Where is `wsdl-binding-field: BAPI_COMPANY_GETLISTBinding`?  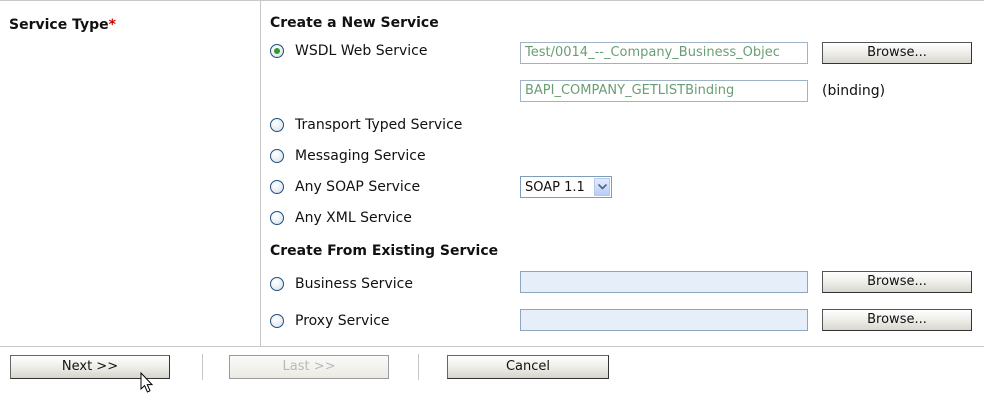 wsdl-binding-field: BAPI_COMPANY_GETLISTBinding is located at coordinates (664, 91).